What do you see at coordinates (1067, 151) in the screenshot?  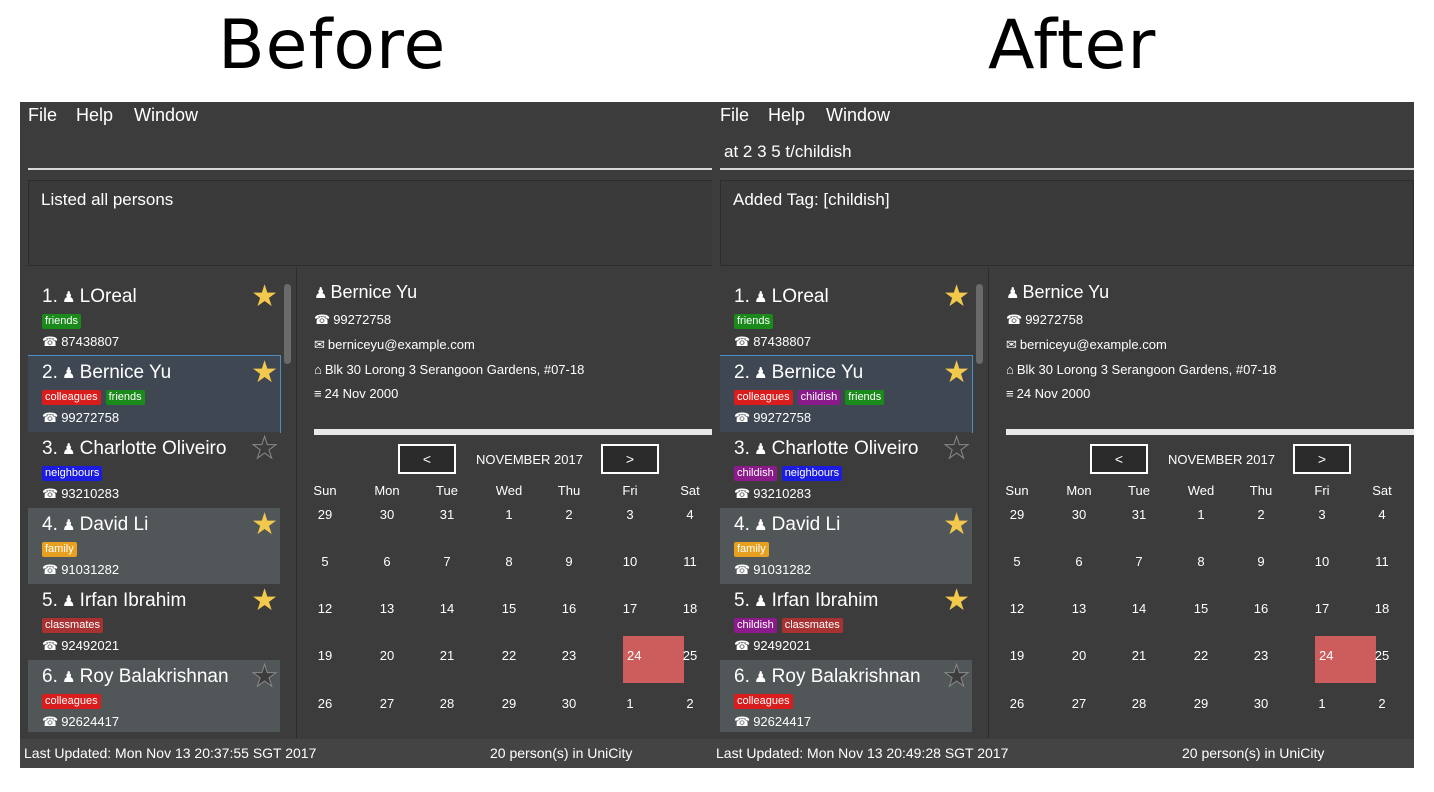 I see `command-input: at 2 3 5 t/childish` at bounding box center [1067, 151].